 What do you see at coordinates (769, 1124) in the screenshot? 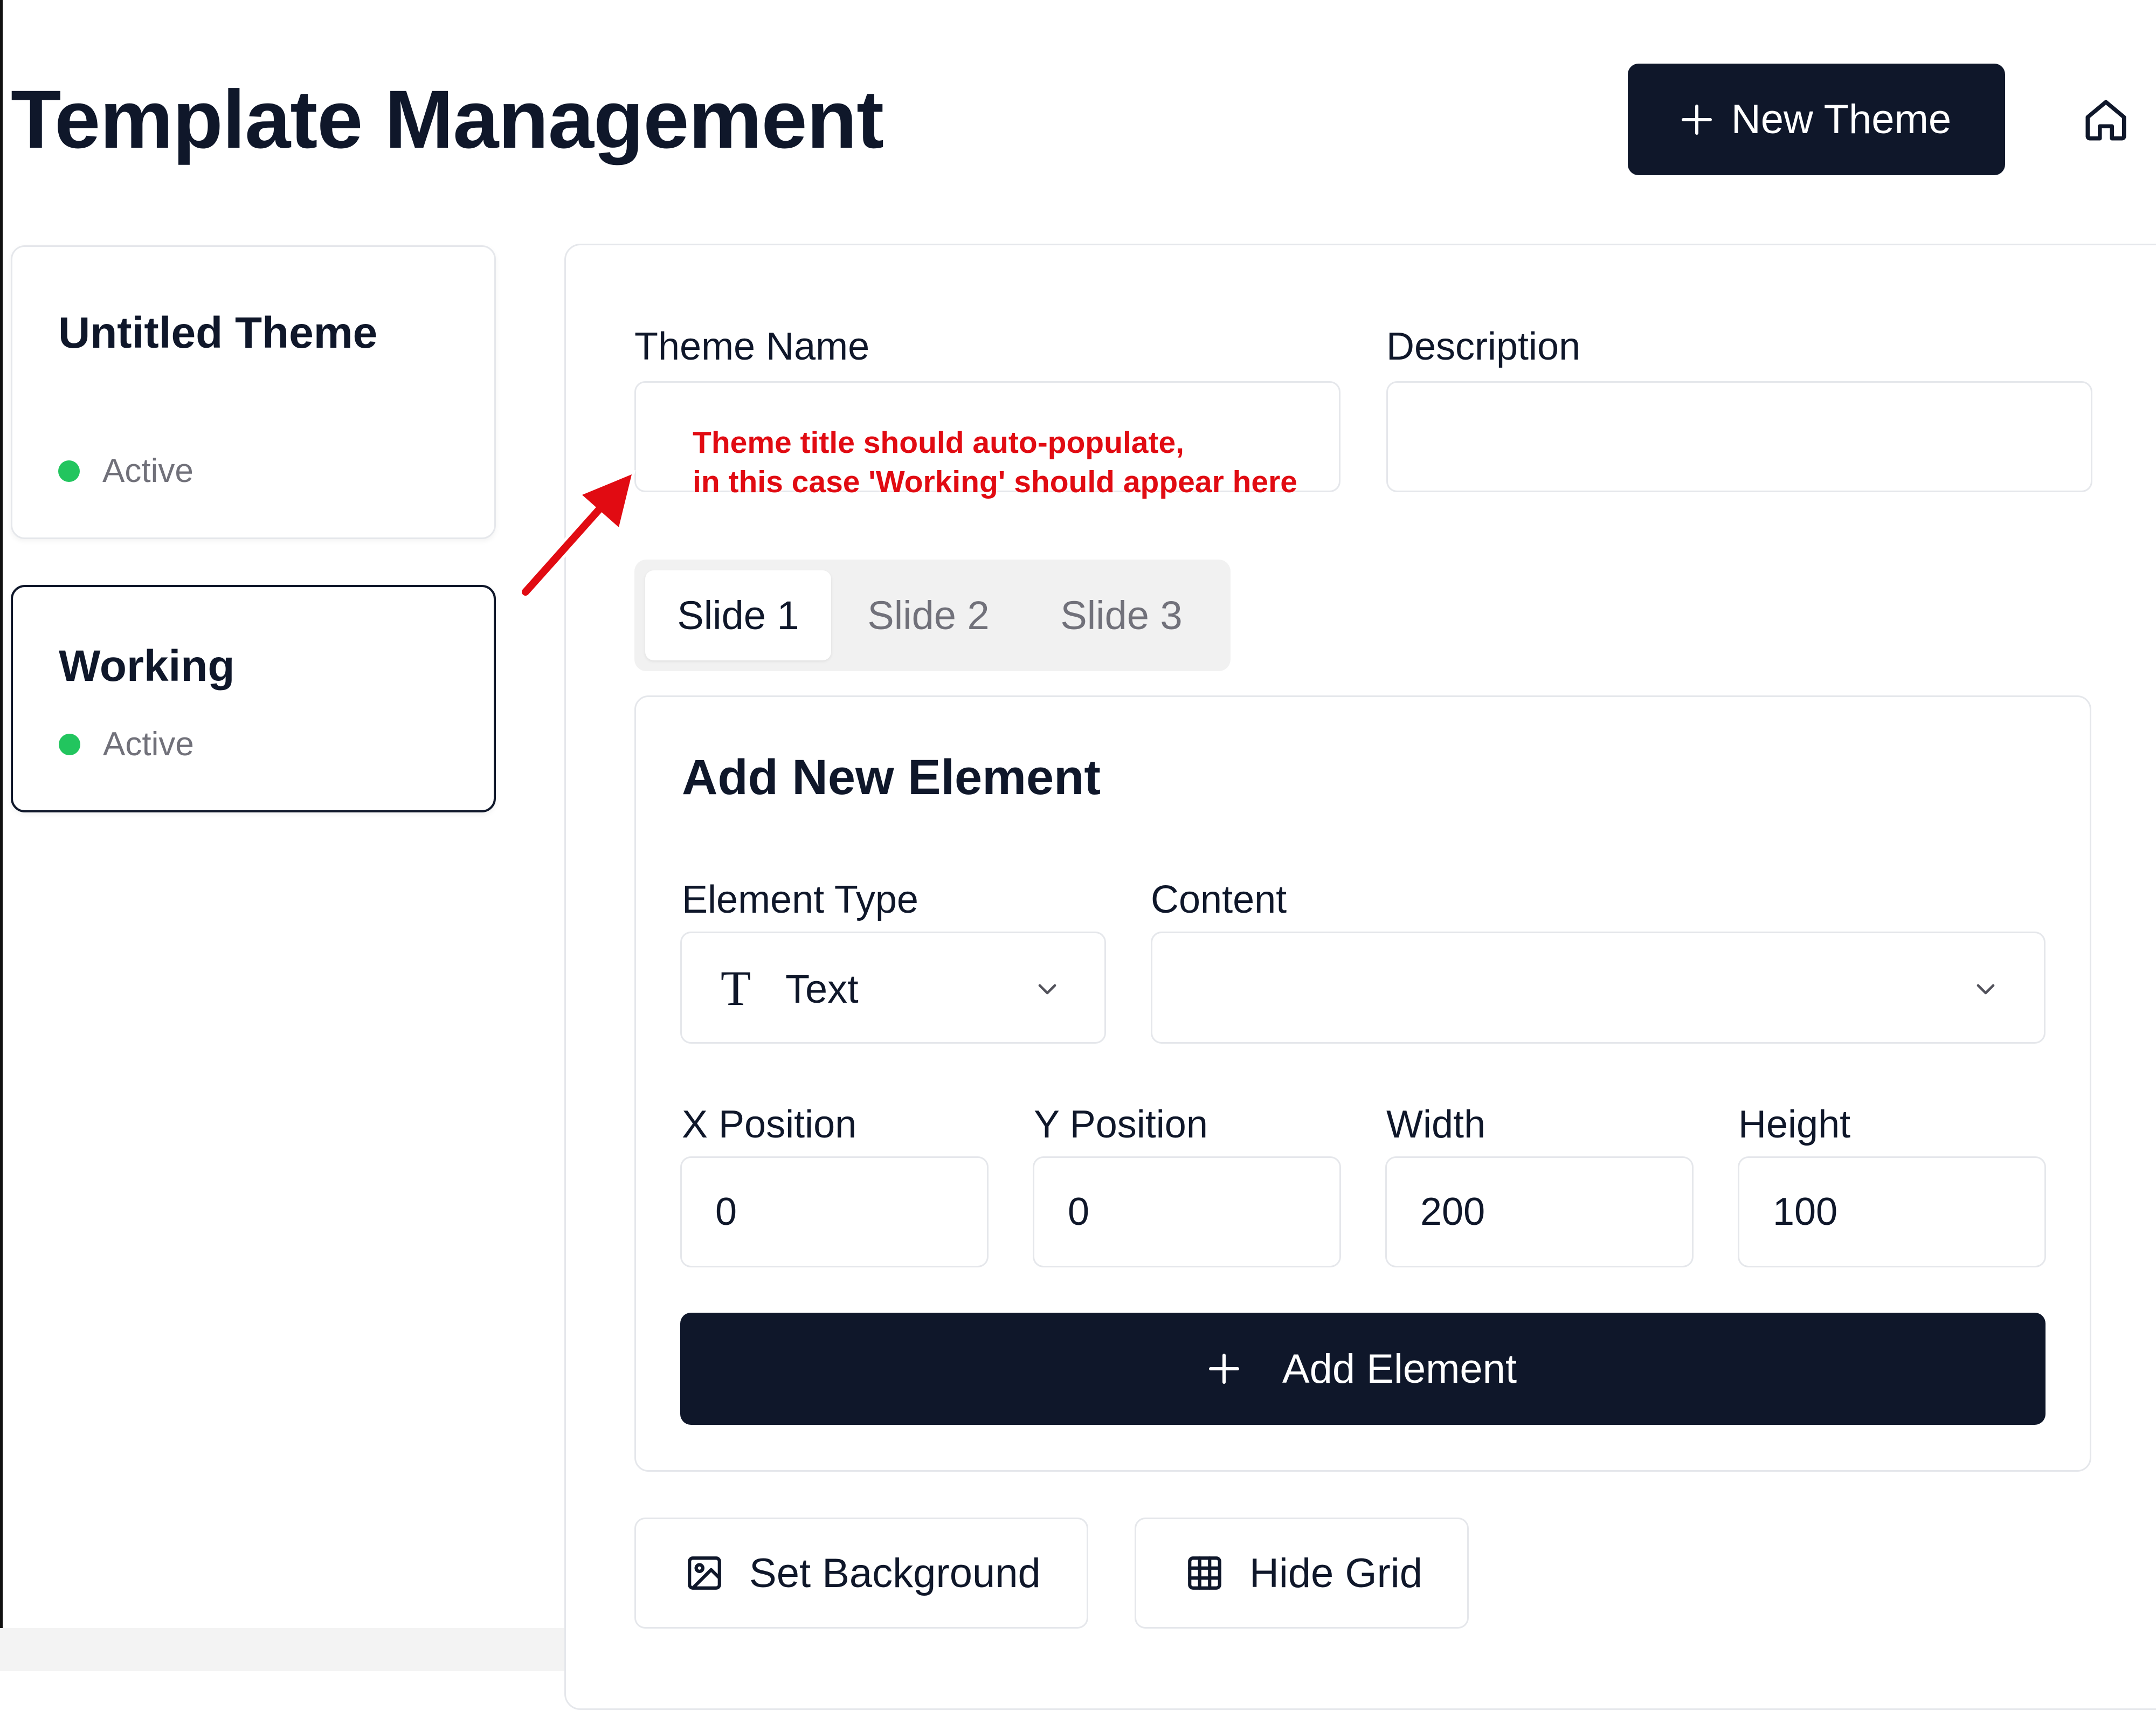
I see `x-position-label: X Position` at bounding box center [769, 1124].